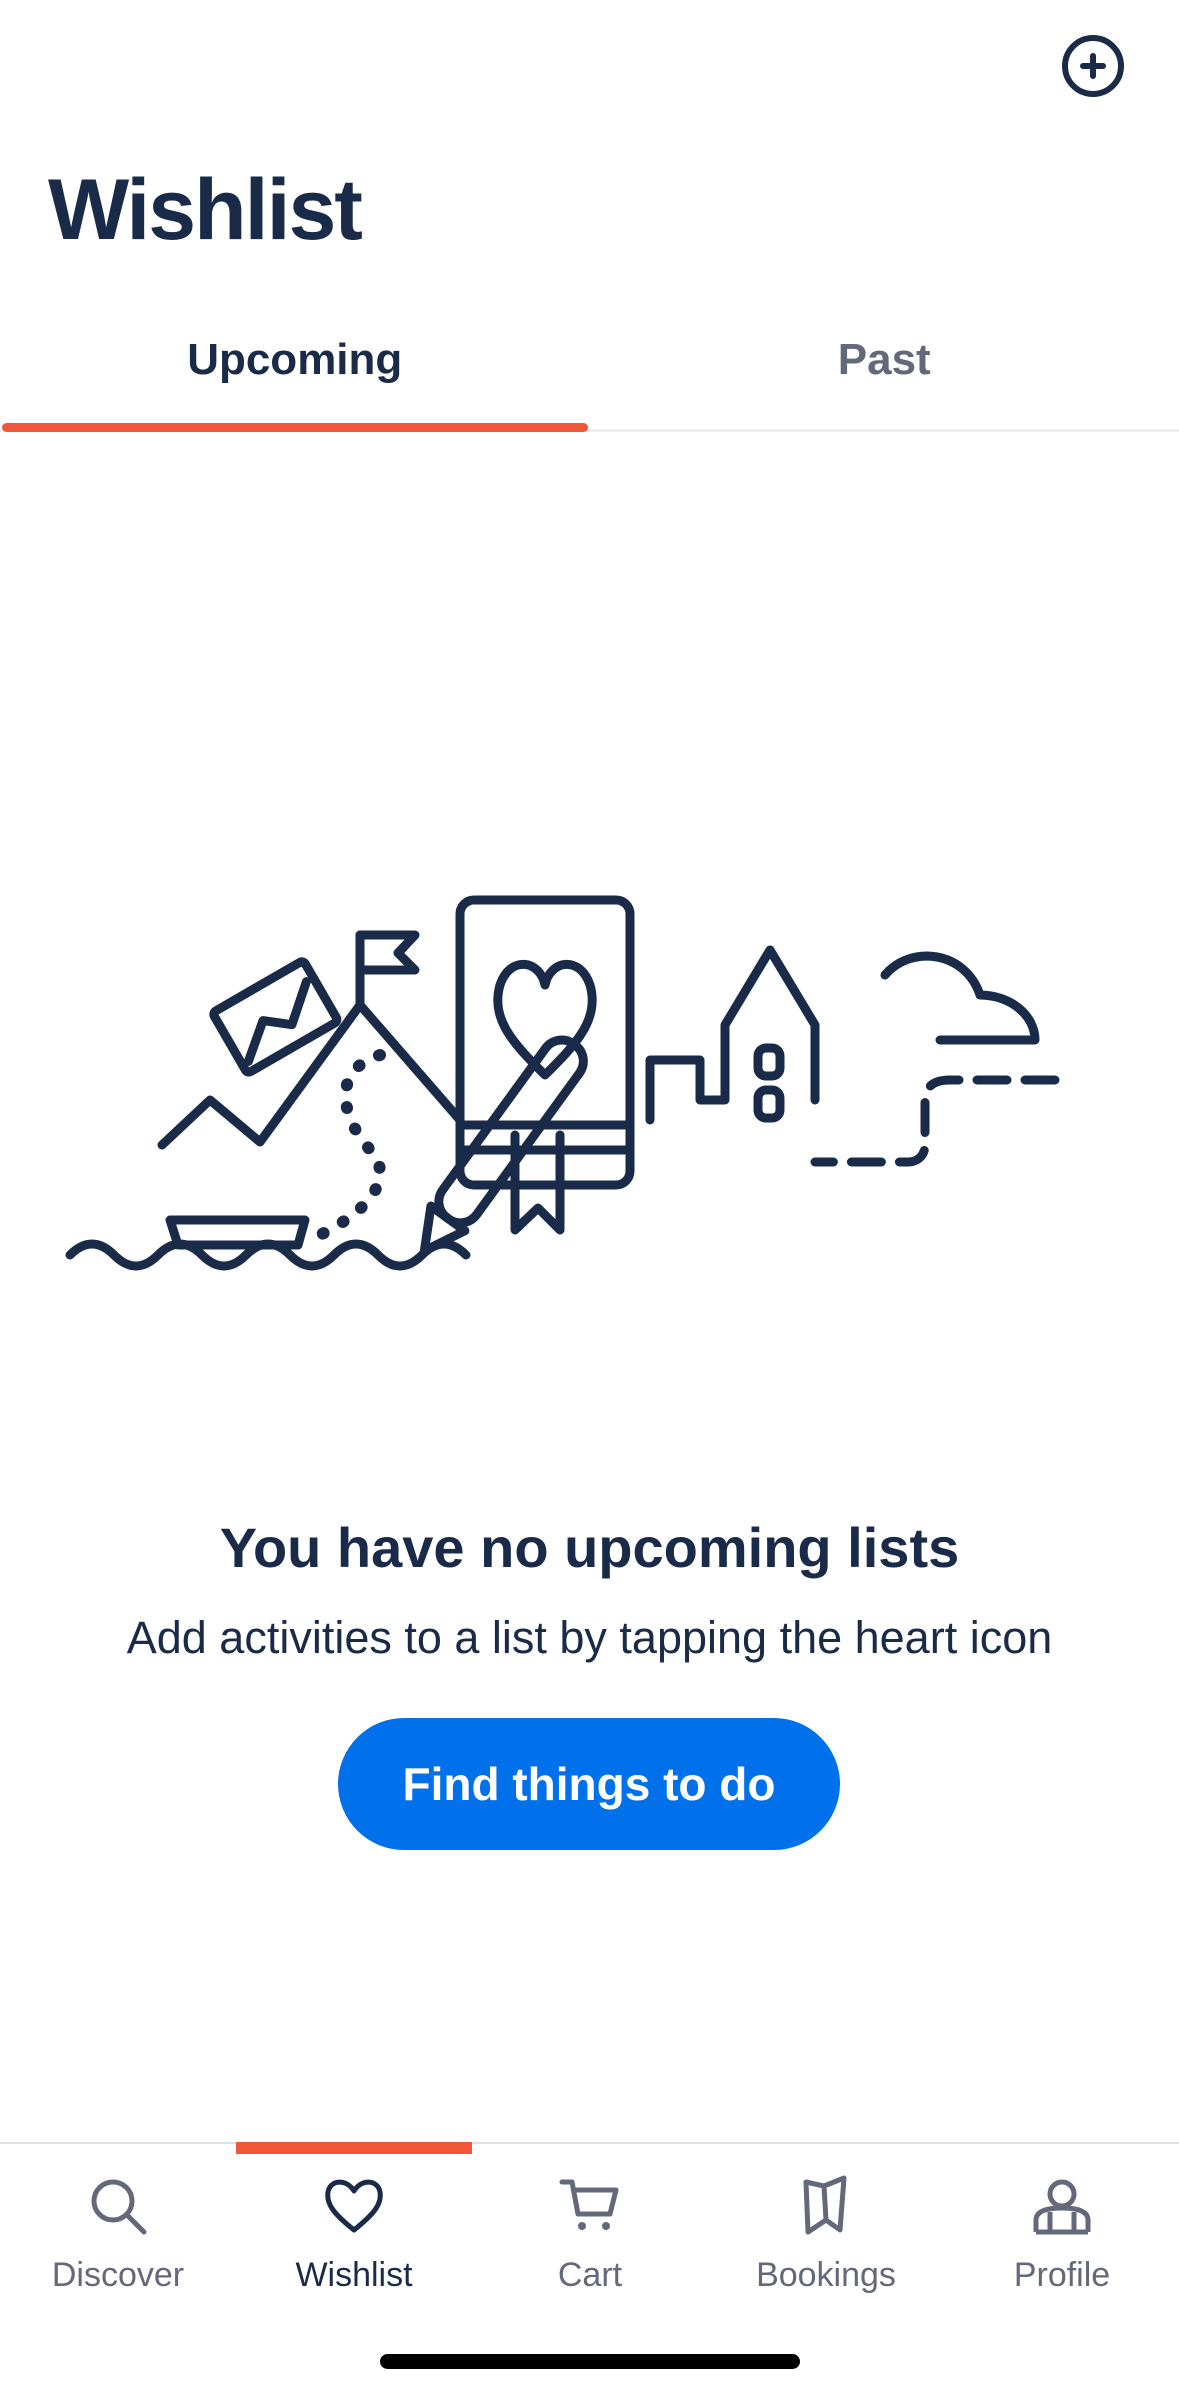  What do you see at coordinates (769, 1104) in the screenshot?
I see `tower-window-bottom` at bounding box center [769, 1104].